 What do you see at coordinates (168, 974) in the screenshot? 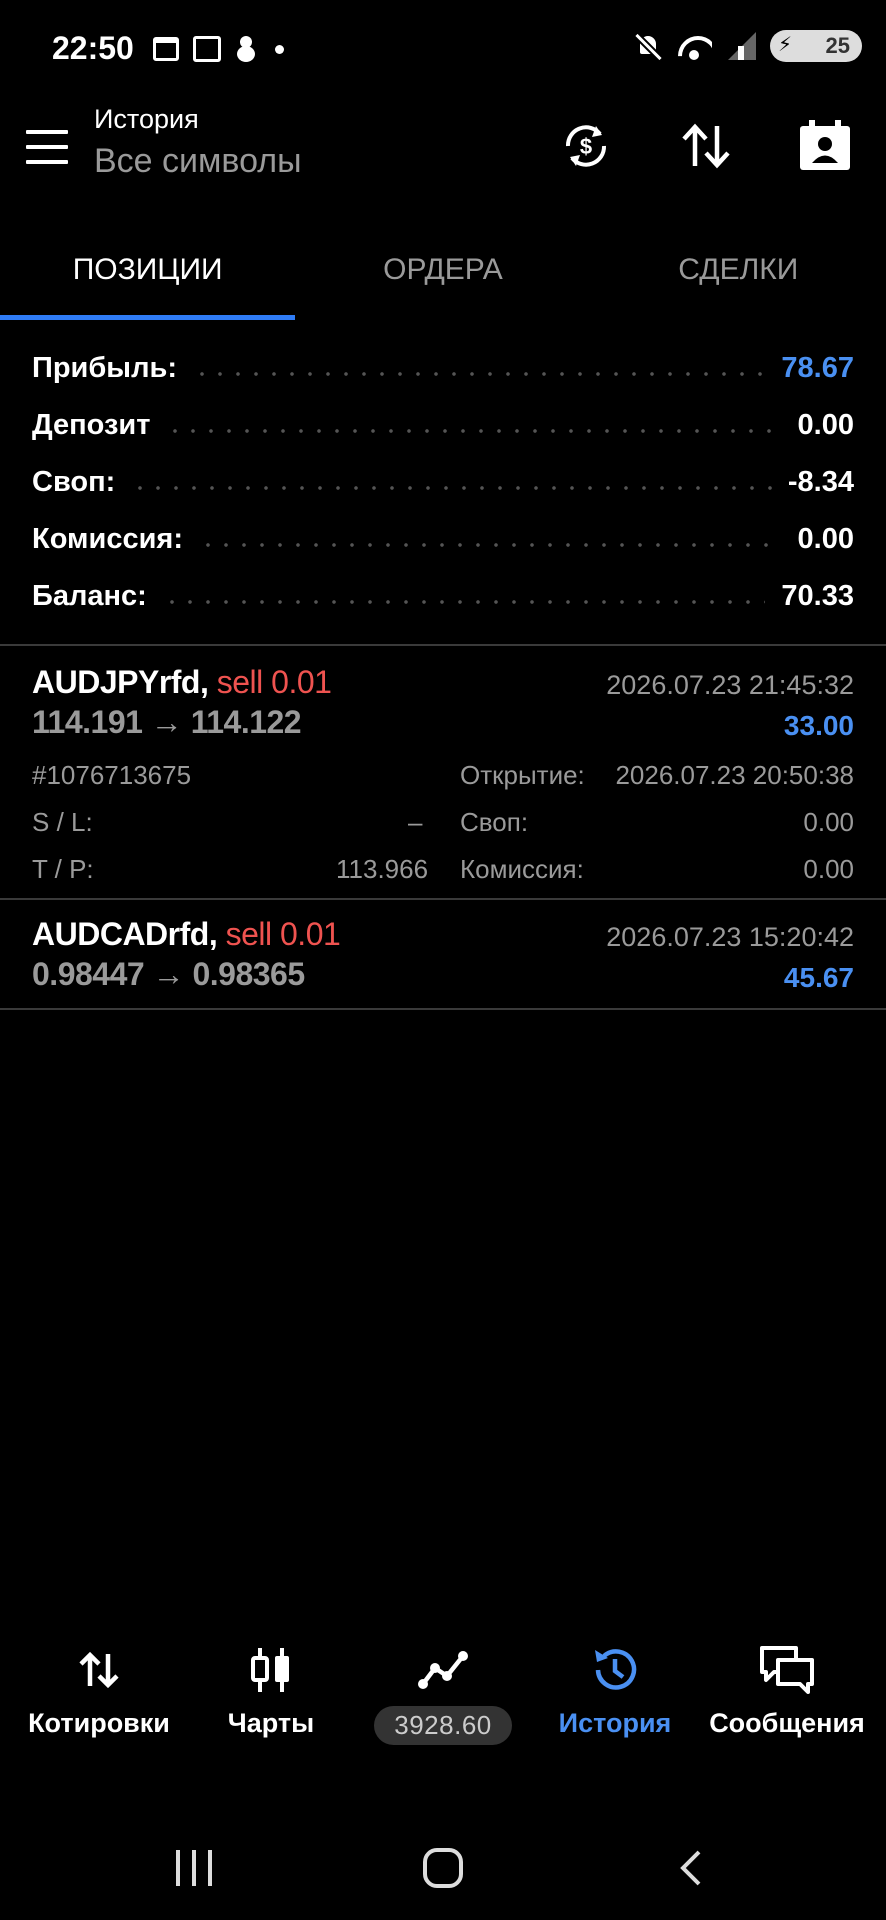
I see `position-prices: 0.98447 → 0.98365` at bounding box center [168, 974].